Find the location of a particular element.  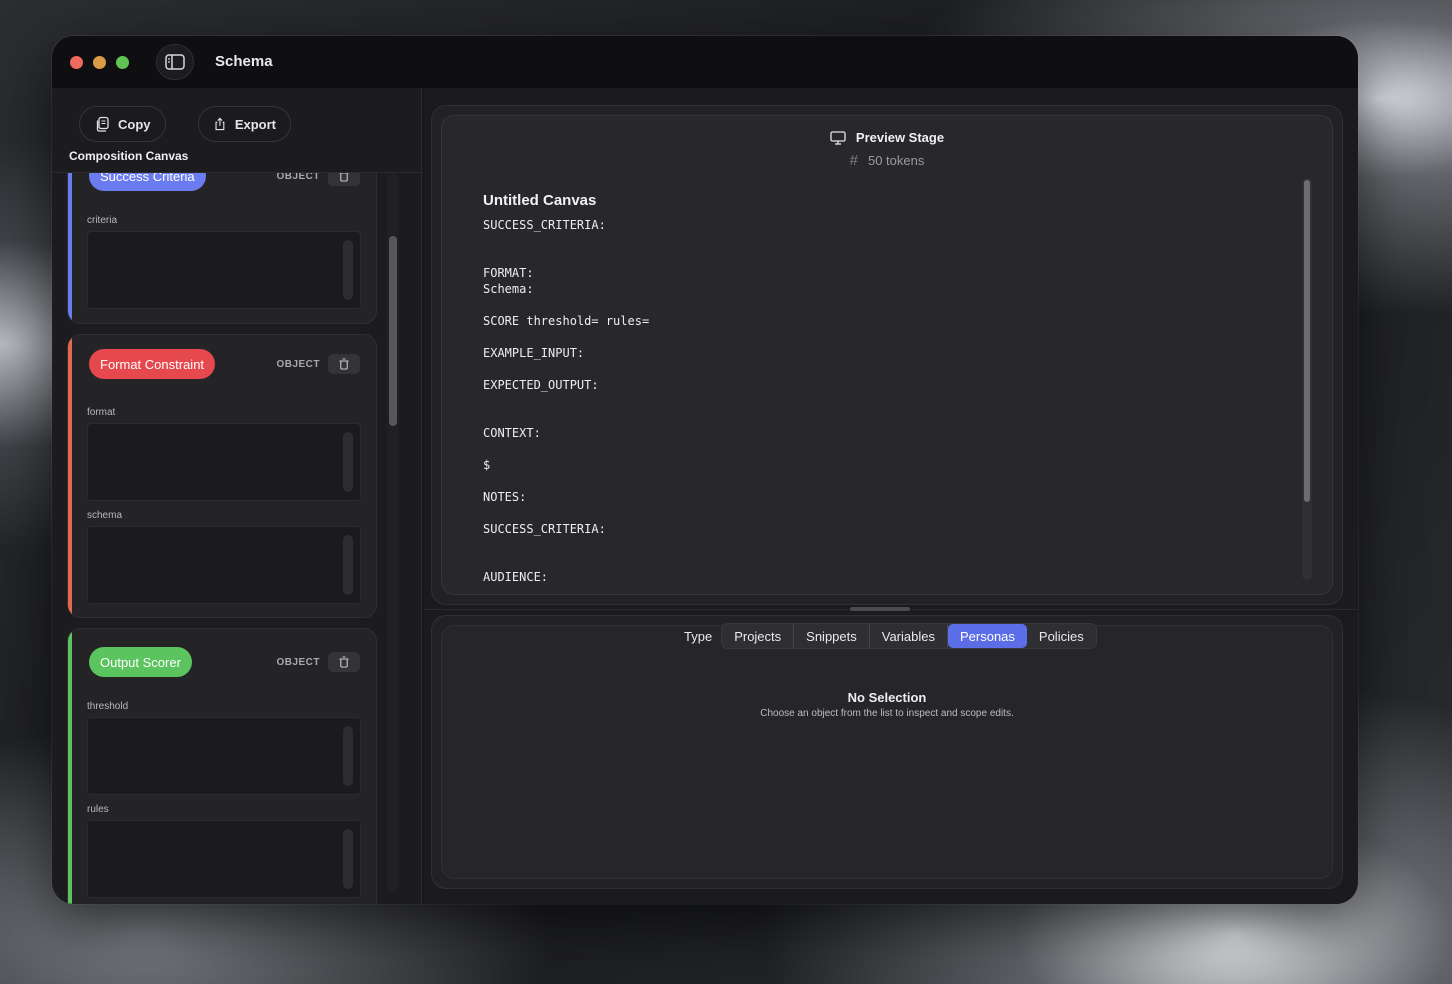

rules-field is located at coordinates (224, 859).